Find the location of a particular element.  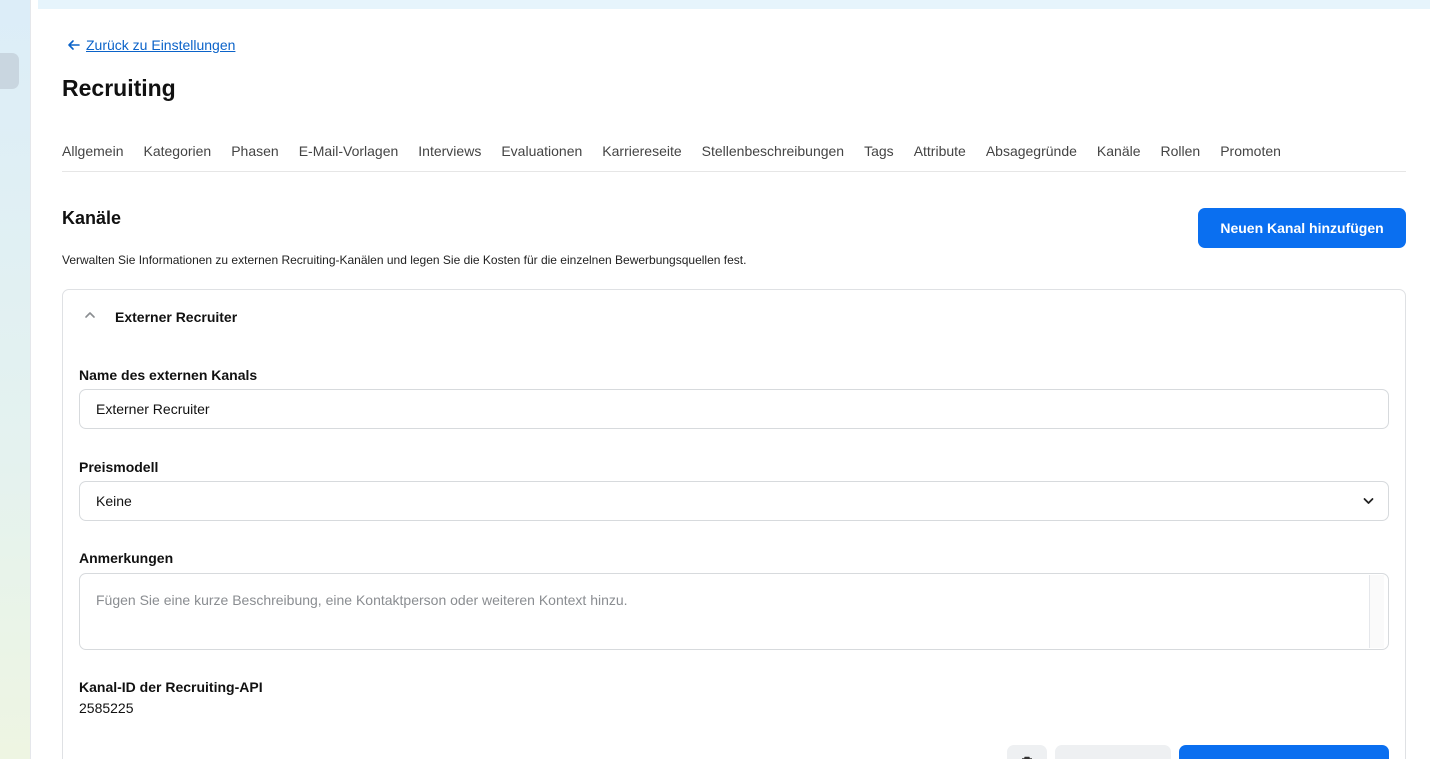

save-channel-button is located at coordinates (1284, 752).